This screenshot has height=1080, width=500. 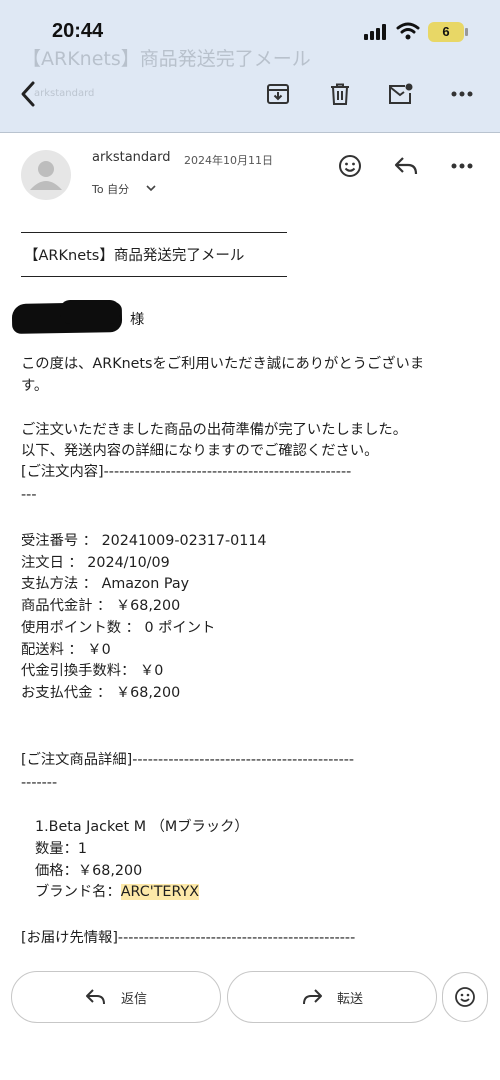 I want to click on total-payment: お支払代金 ： ￥68,200, so click(x=101, y=693).